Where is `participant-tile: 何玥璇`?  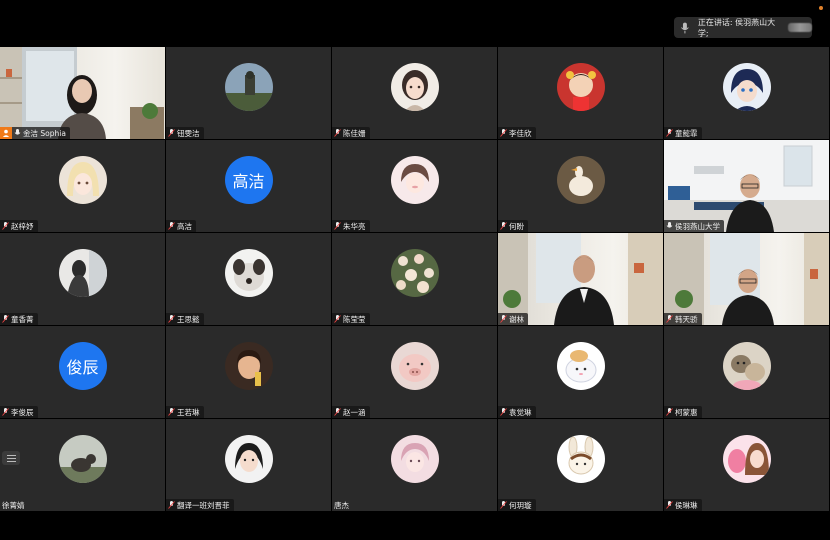
participant-tile: 何玥璇 is located at coordinates (580, 465).